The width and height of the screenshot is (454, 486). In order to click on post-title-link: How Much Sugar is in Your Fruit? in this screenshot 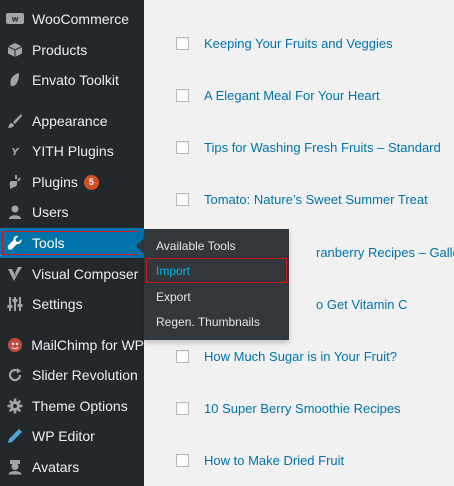, I will do `click(300, 356)`.